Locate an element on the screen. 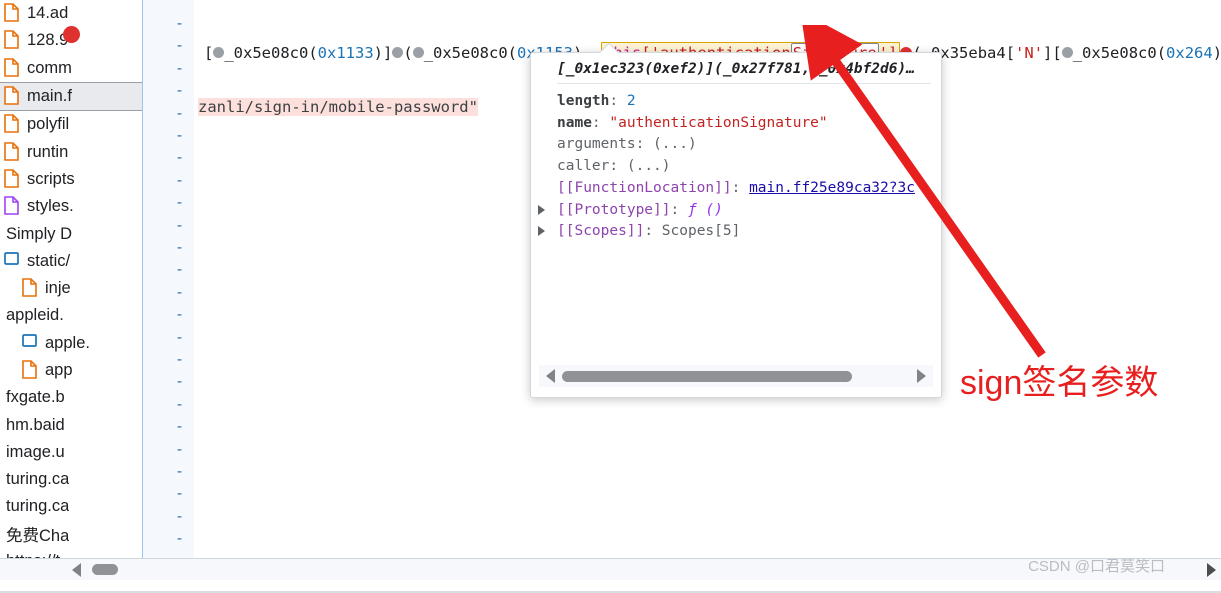 The height and width of the screenshot is (593, 1221). file-list-item: image.u is located at coordinates (71, 452).